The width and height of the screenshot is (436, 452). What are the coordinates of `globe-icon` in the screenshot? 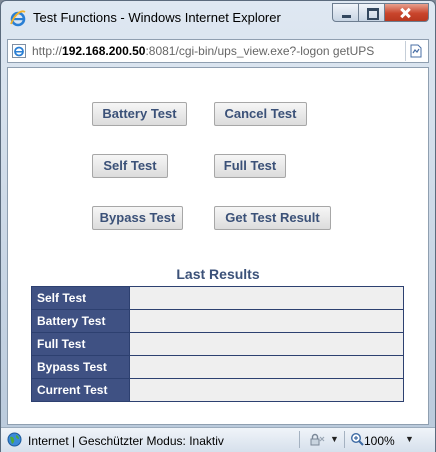 It's located at (14, 439).